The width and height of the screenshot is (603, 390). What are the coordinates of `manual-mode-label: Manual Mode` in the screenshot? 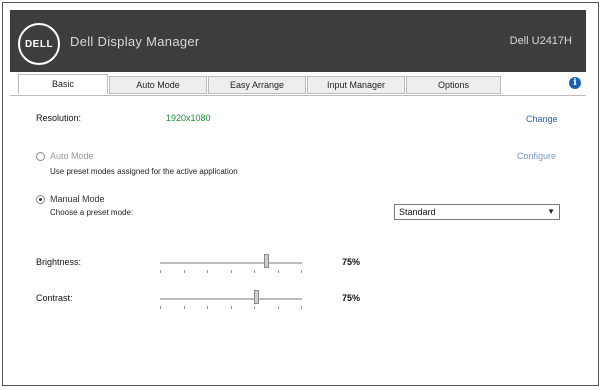 It's located at (77, 199).